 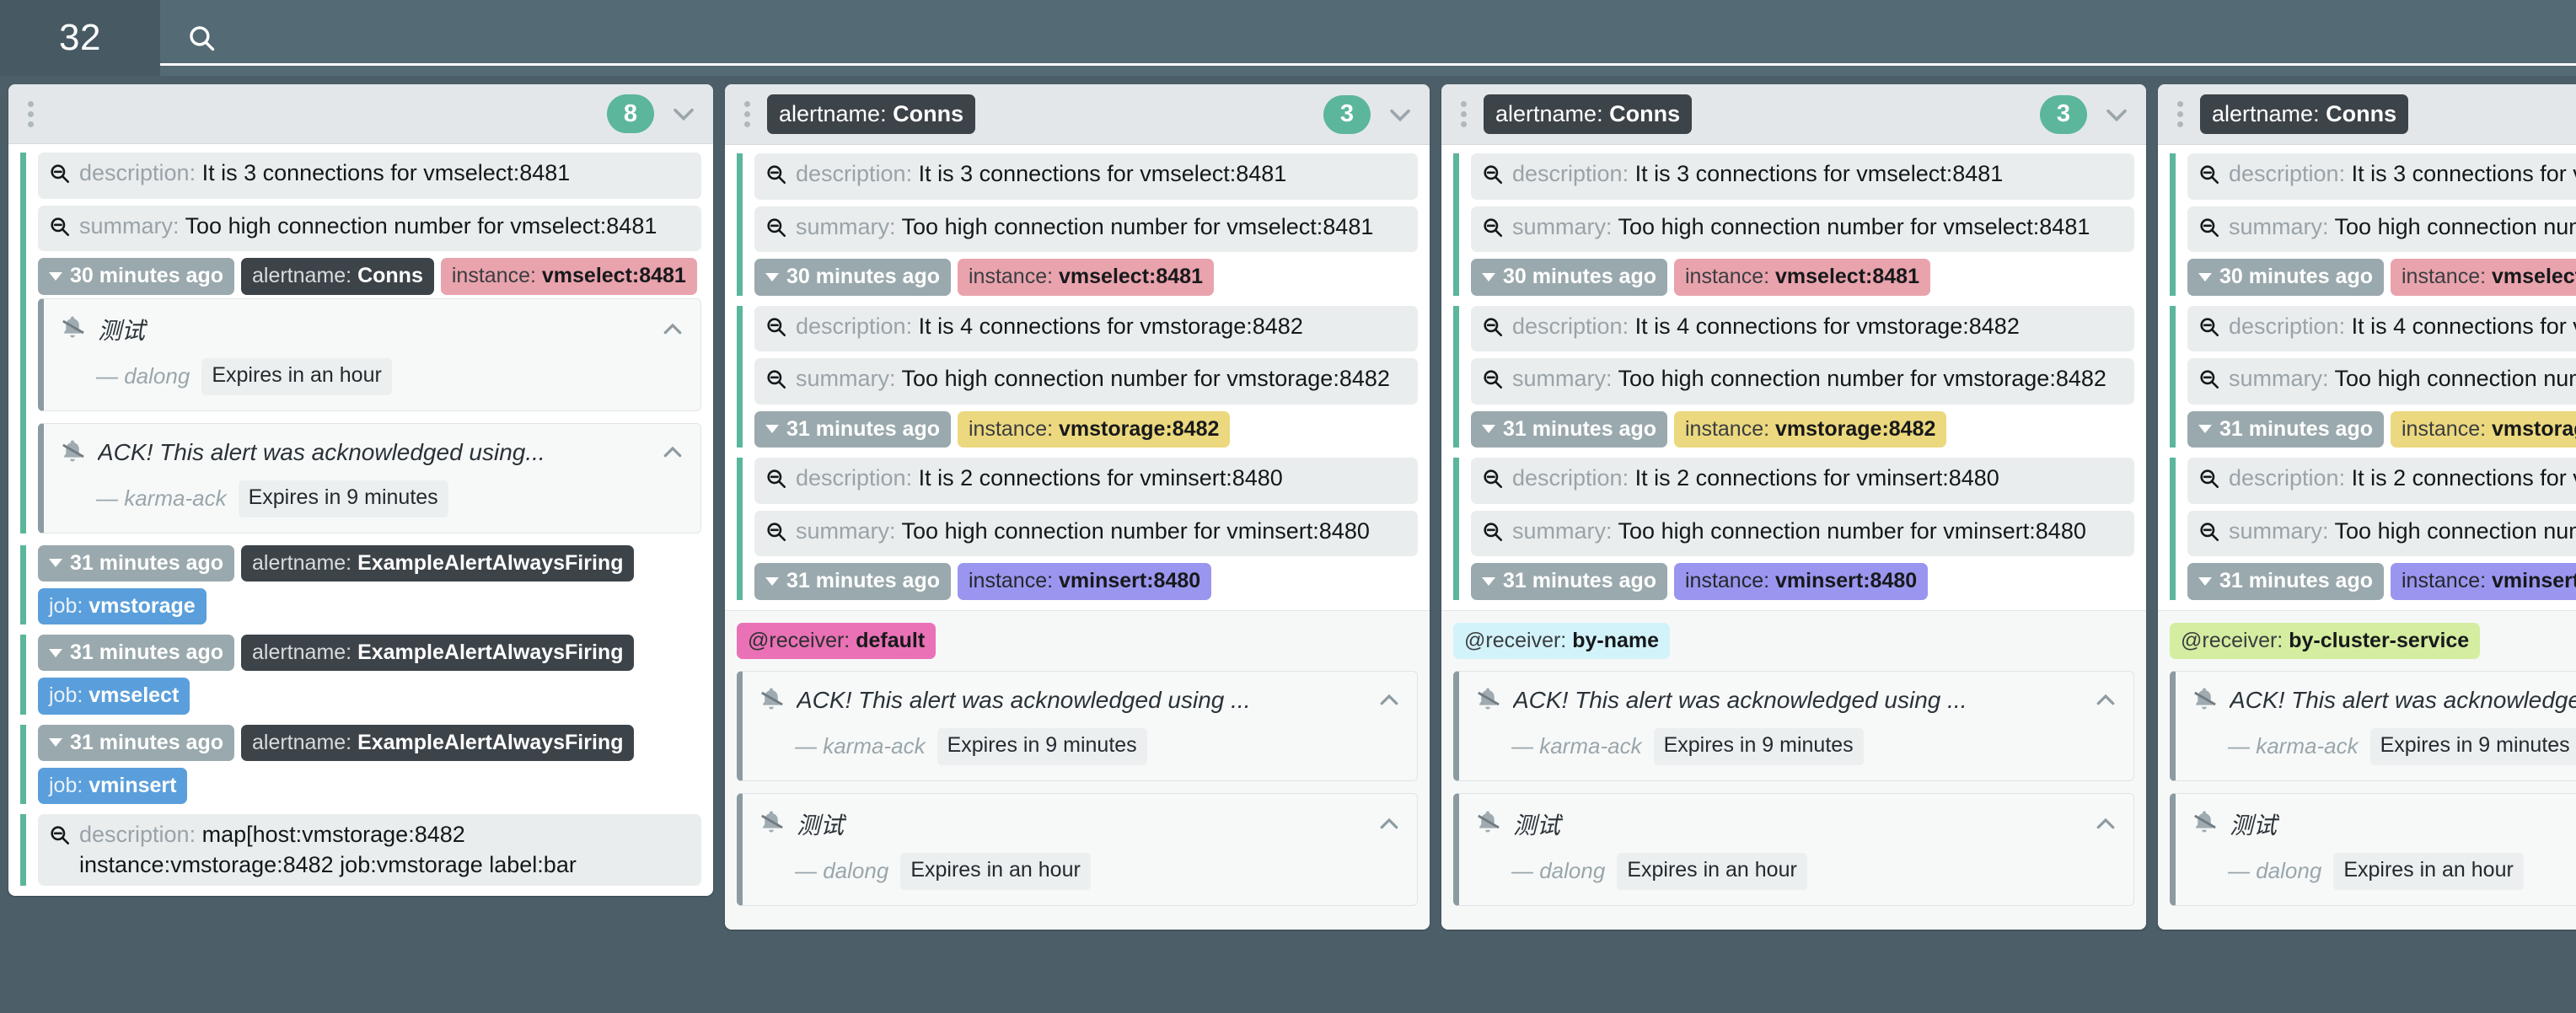 What do you see at coordinates (360, 114) in the screenshot?
I see `alert-group-header: 8` at bounding box center [360, 114].